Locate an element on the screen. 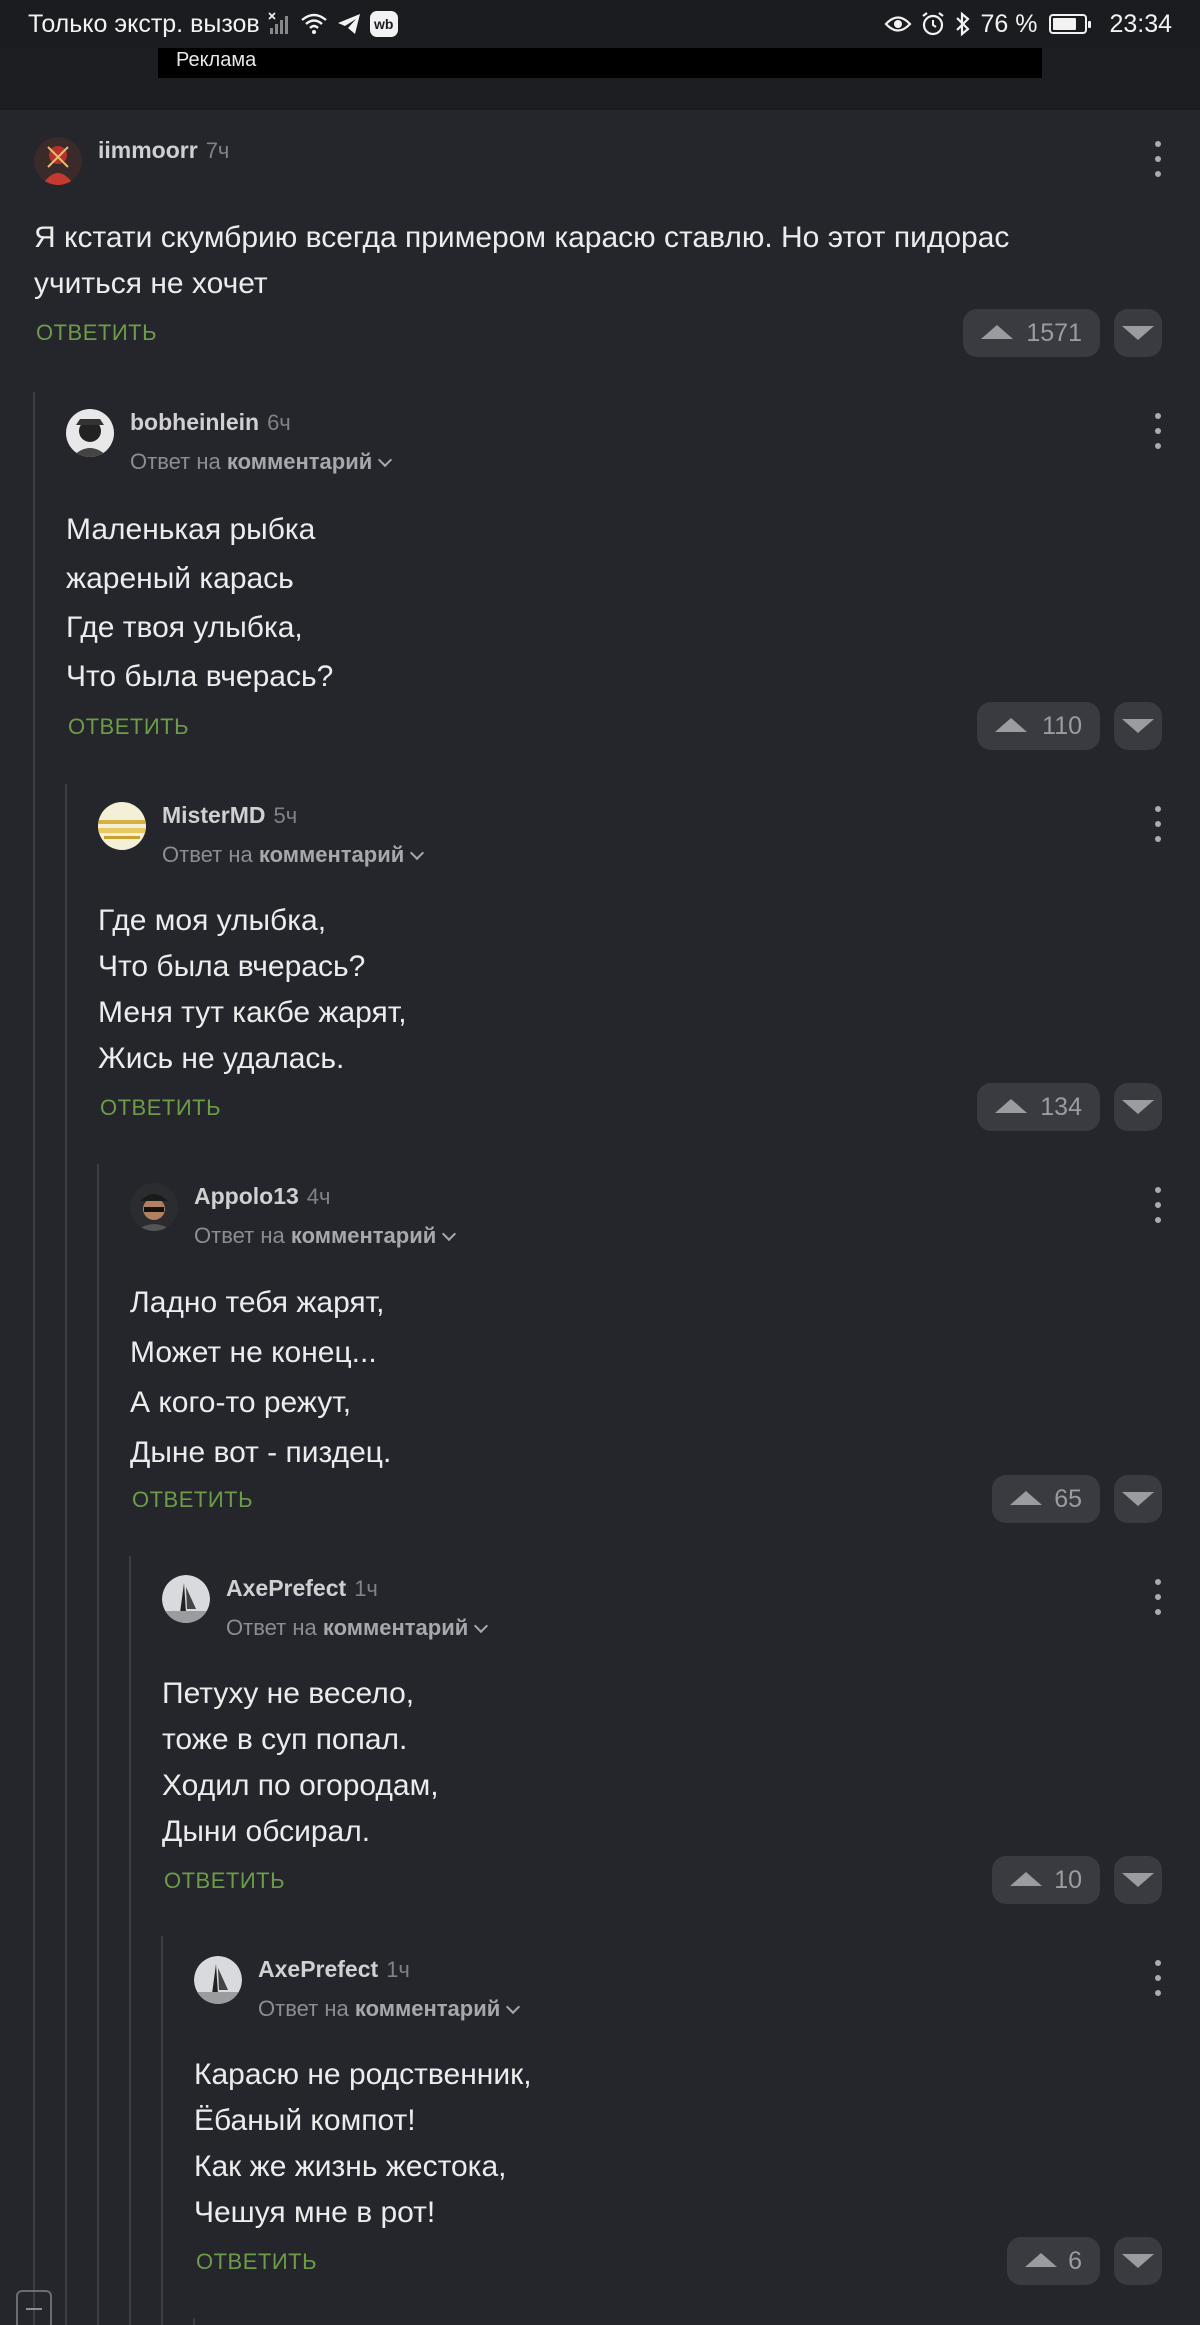 The image size is (1200, 2325). comment-time: 4ч is located at coordinates (318, 1196).